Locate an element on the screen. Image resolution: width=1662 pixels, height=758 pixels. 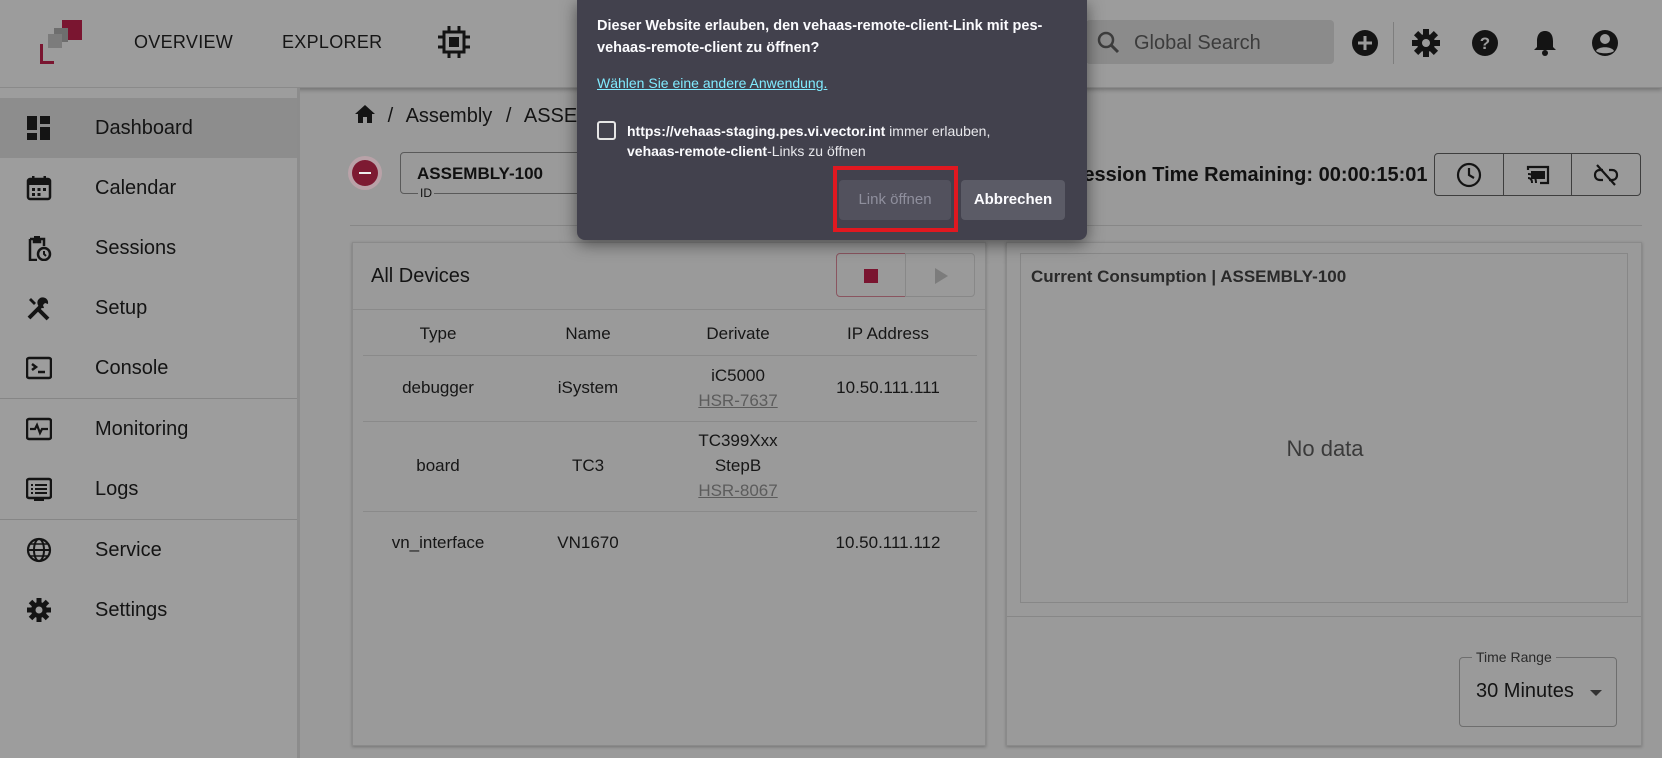
cell-ip: 10.50.111.112 is located at coordinates (888, 542).